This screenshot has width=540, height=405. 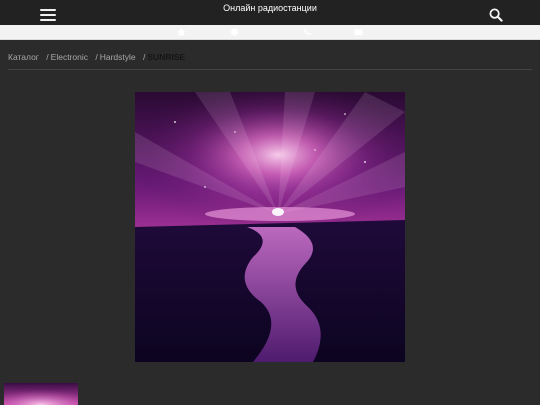 I want to click on home-icon, so click(x=181, y=32).